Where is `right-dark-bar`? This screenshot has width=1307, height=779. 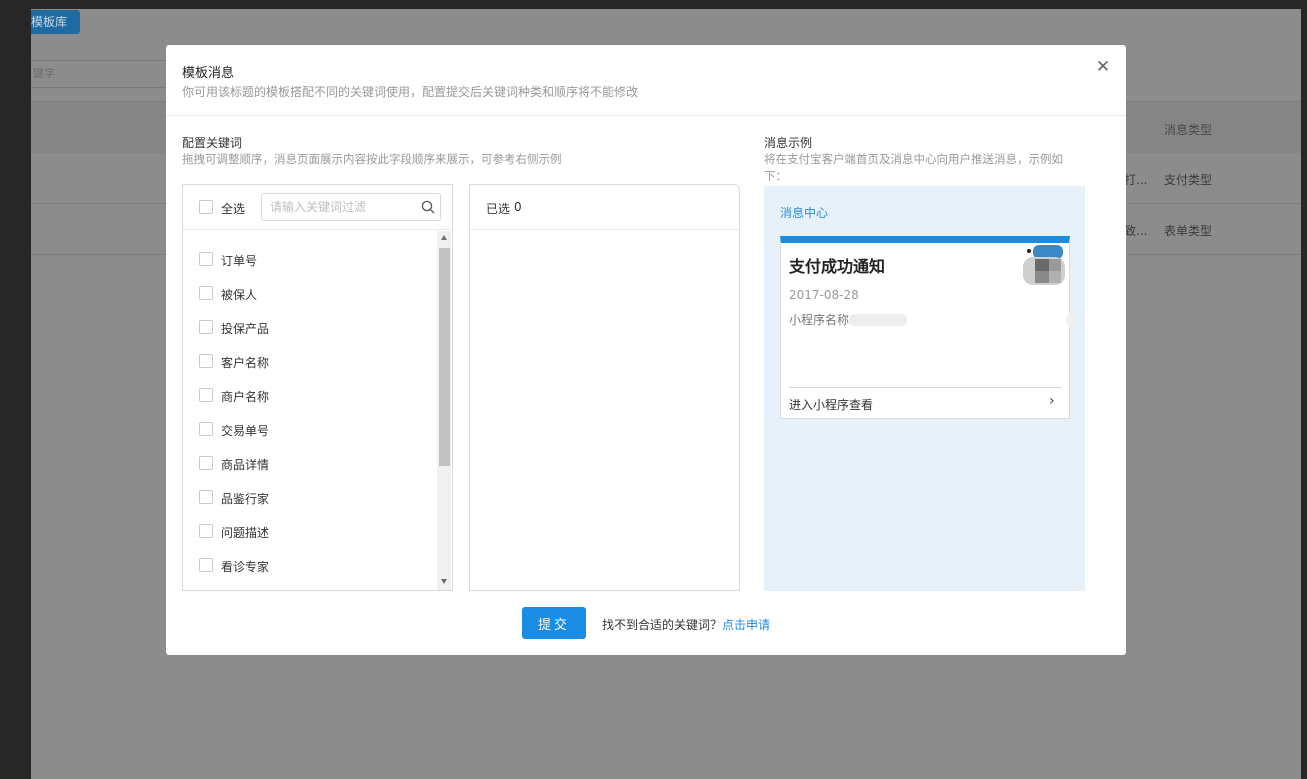
right-dark-bar is located at coordinates (1304, 394).